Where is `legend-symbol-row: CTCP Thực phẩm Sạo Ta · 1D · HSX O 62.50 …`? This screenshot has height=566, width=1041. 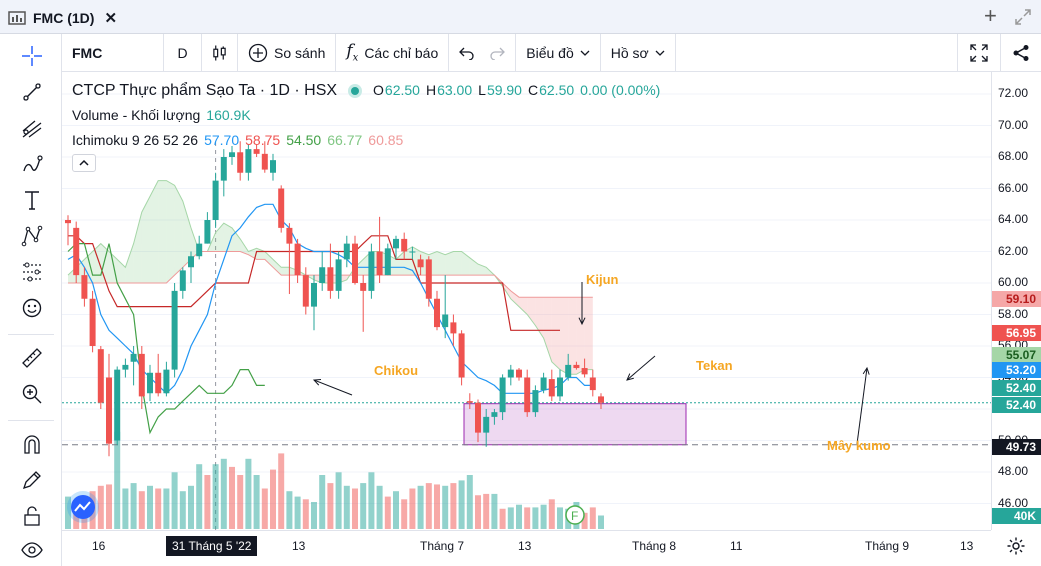 legend-symbol-row: CTCP Thực phẩm Sạo Ta · 1D · HSX O 62.50 … is located at coordinates (366, 90).